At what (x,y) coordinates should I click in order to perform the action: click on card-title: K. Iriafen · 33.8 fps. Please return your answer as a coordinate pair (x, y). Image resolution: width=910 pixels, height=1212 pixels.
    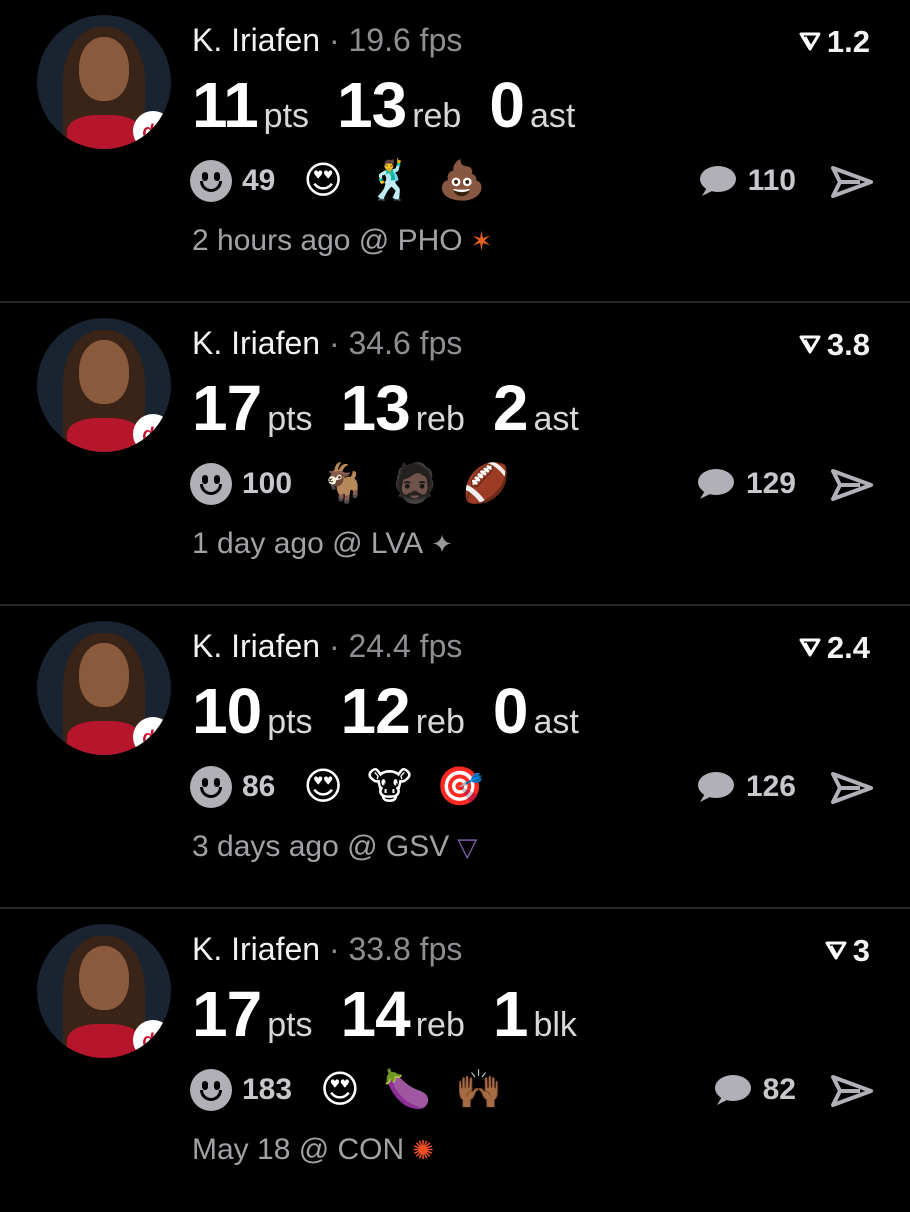
    Looking at the image, I should click on (327, 949).